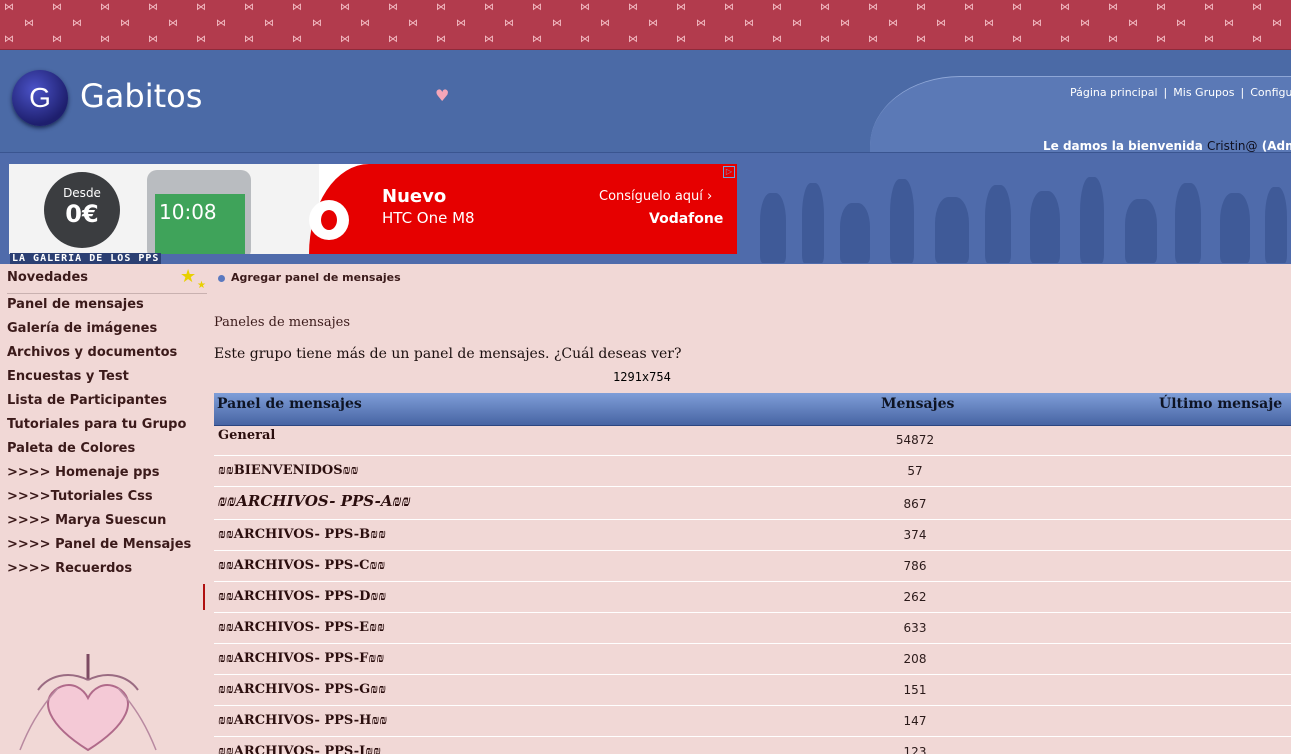 This screenshot has width=1291, height=754. Describe the element at coordinates (301, 658) in the screenshot. I see `board-name-link: ₪₪ARCHIVOS- PPS-F₪₪` at that location.